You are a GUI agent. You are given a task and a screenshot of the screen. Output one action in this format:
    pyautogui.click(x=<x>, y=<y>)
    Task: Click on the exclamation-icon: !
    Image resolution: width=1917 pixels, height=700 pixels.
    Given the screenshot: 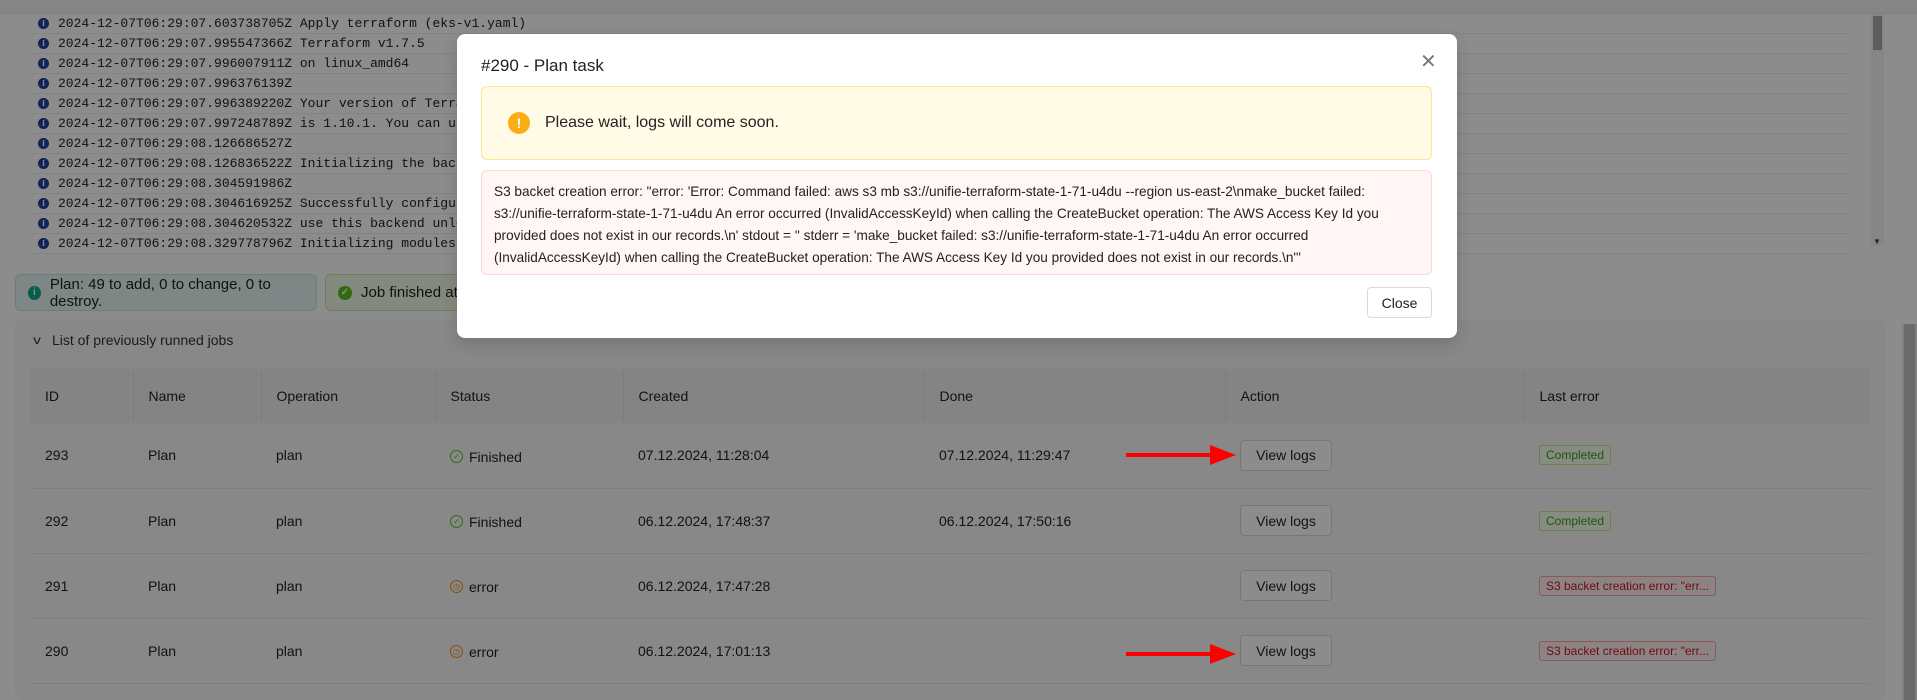 What is the action you would take?
    pyautogui.click(x=519, y=123)
    